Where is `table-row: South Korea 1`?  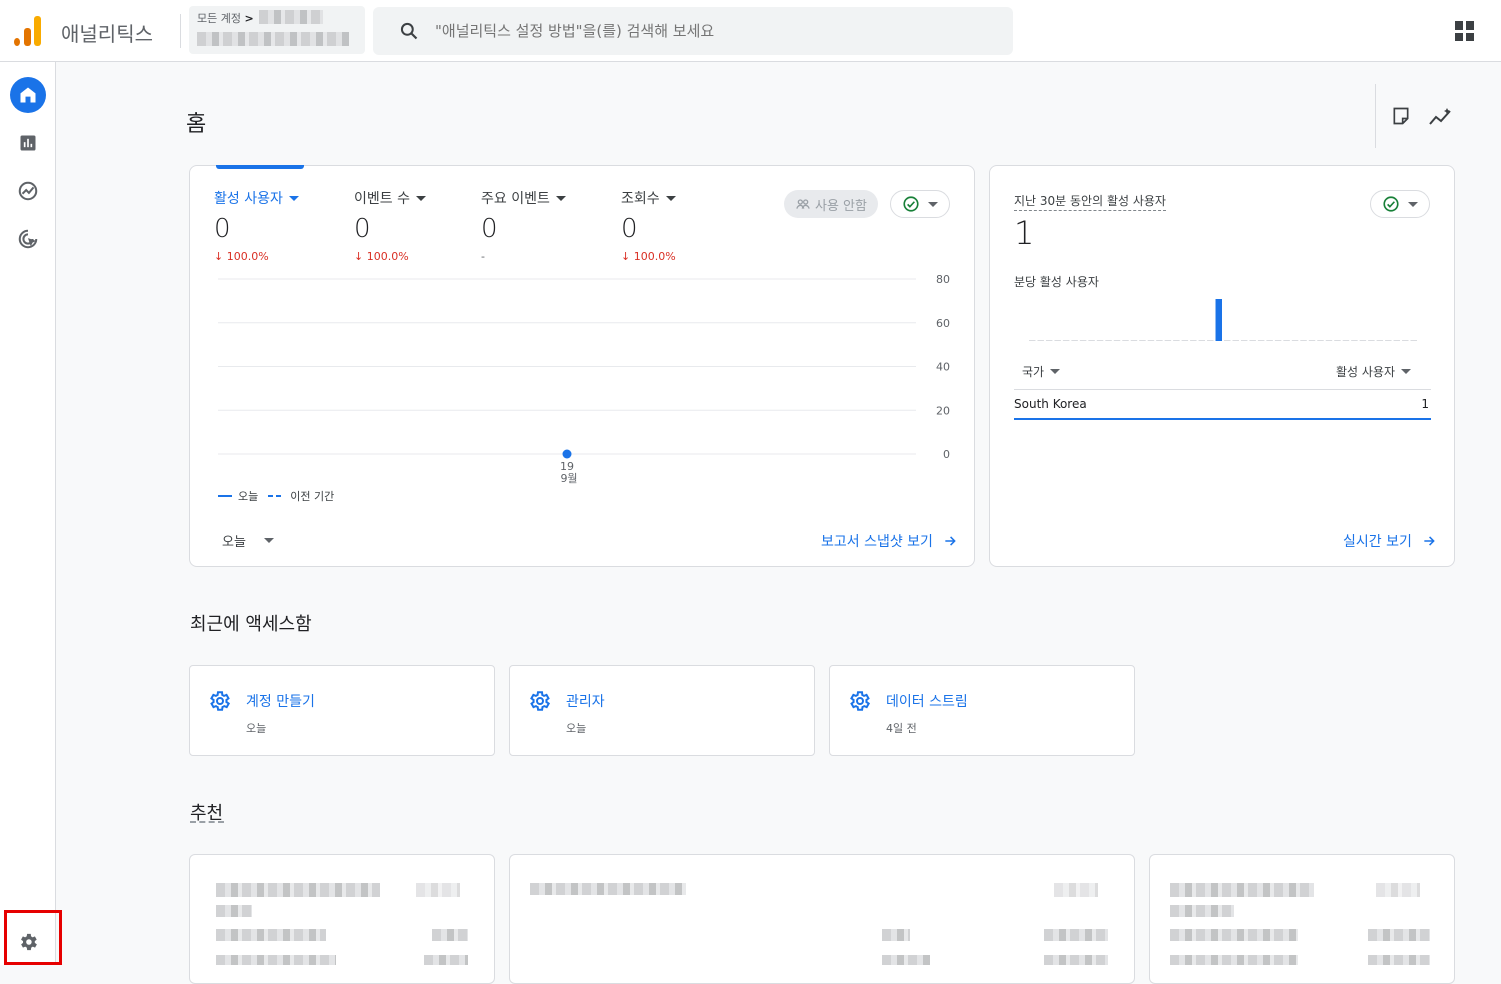
table-row: South Korea 1 is located at coordinates (1222, 405).